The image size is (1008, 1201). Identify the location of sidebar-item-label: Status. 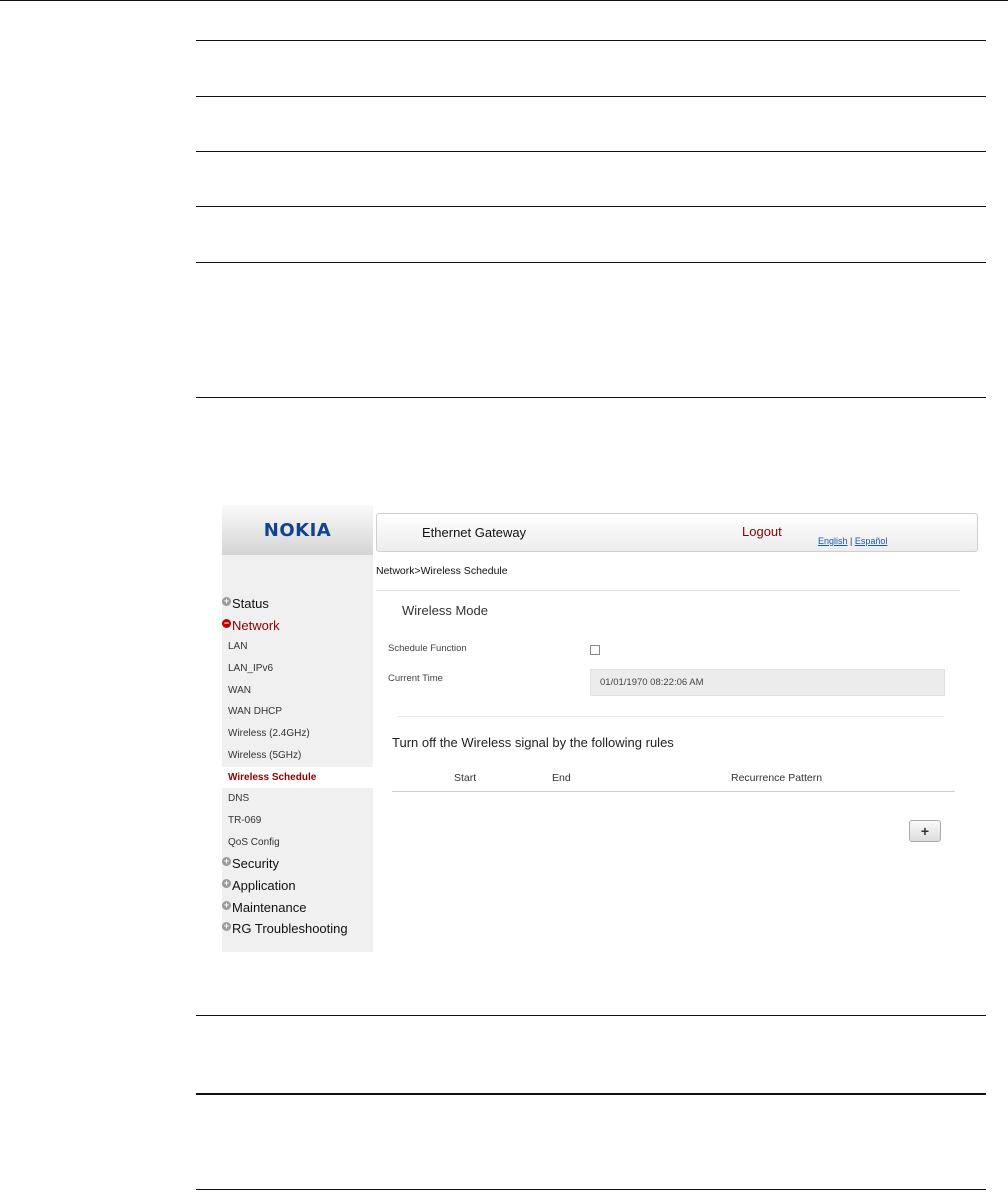
(250, 603).